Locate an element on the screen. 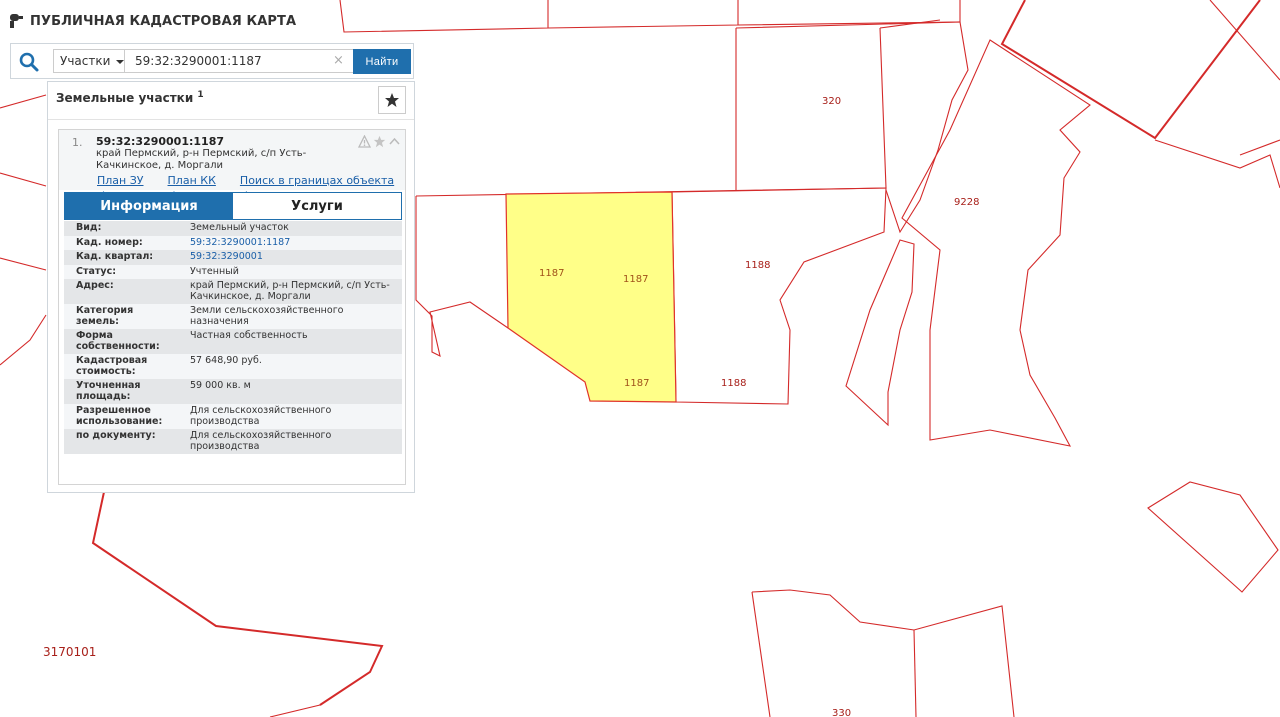 Image resolution: width=1280 pixels, height=717 pixels. info-row: Кад. номер: 59:32:3290001:1187 is located at coordinates (233, 243).